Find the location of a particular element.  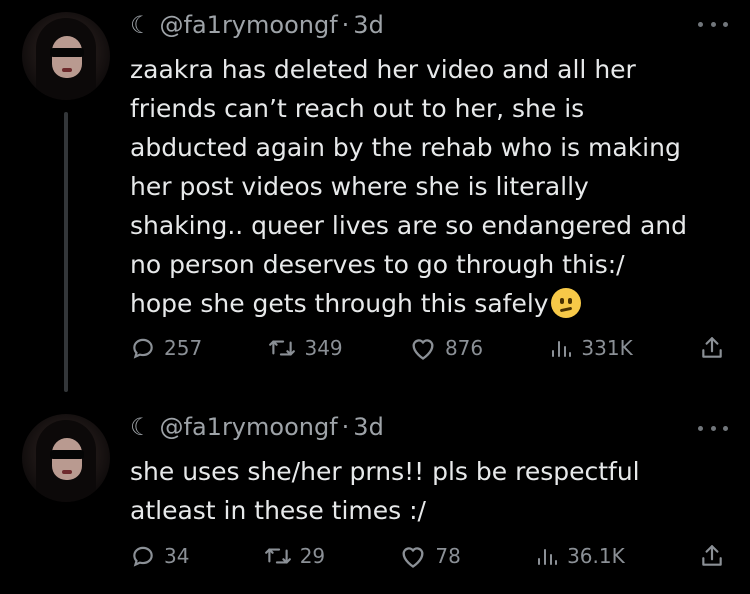

retweet-count: 29 is located at coordinates (312, 556).